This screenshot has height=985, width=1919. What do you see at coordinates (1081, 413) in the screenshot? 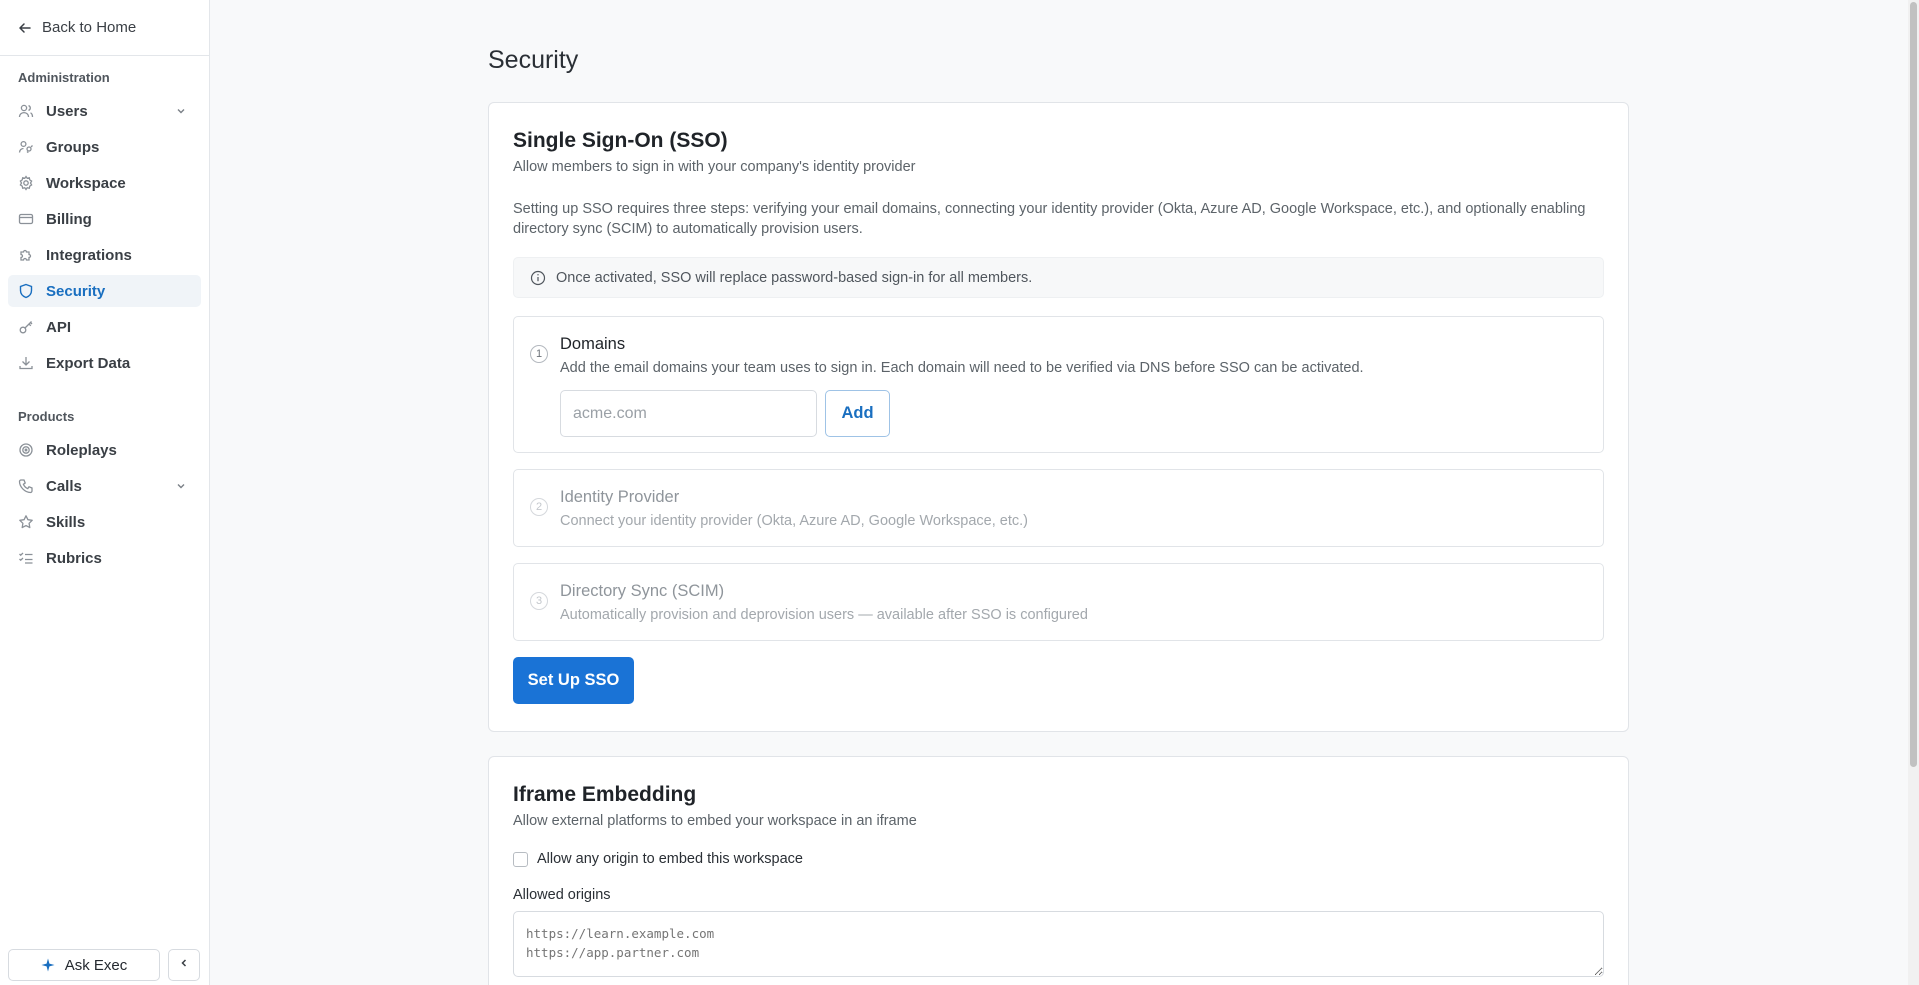
I see `domain-entry-row: Add` at bounding box center [1081, 413].